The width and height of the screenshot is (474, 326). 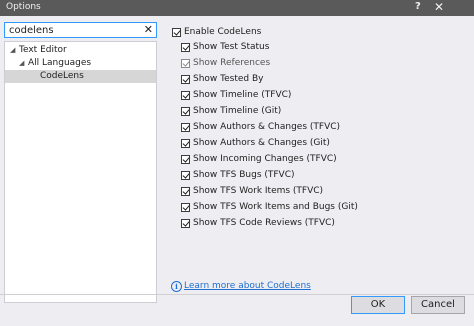 I want to click on tree-item-codelens: CodeLens, so click(x=80, y=76).